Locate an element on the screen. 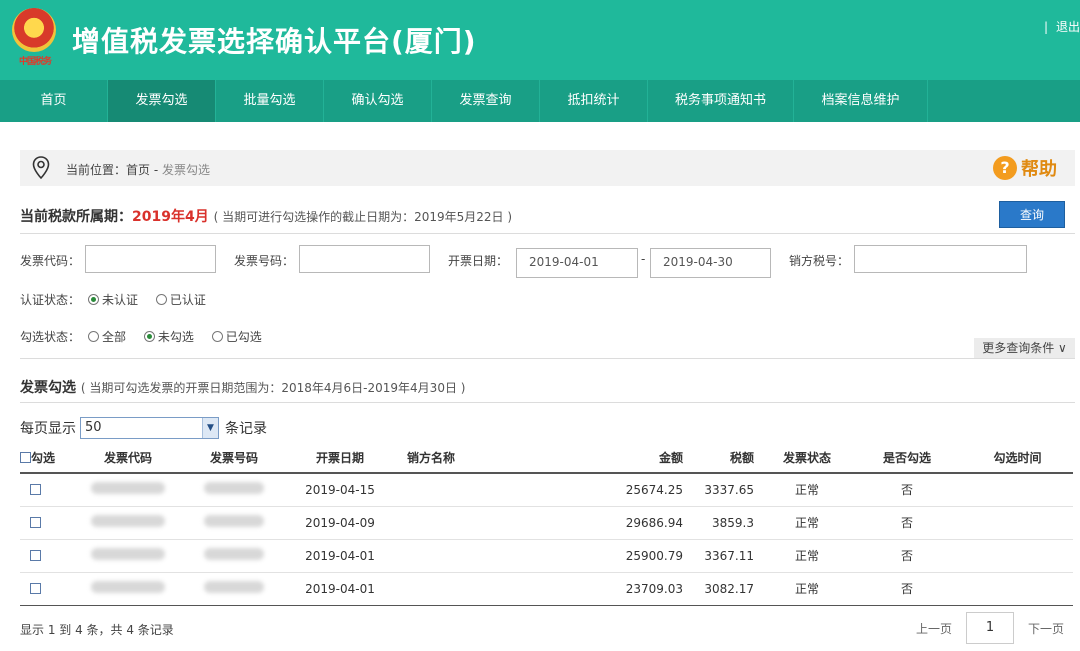 The width and height of the screenshot is (1080, 651). location-pin-icon is located at coordinates (41, 168).